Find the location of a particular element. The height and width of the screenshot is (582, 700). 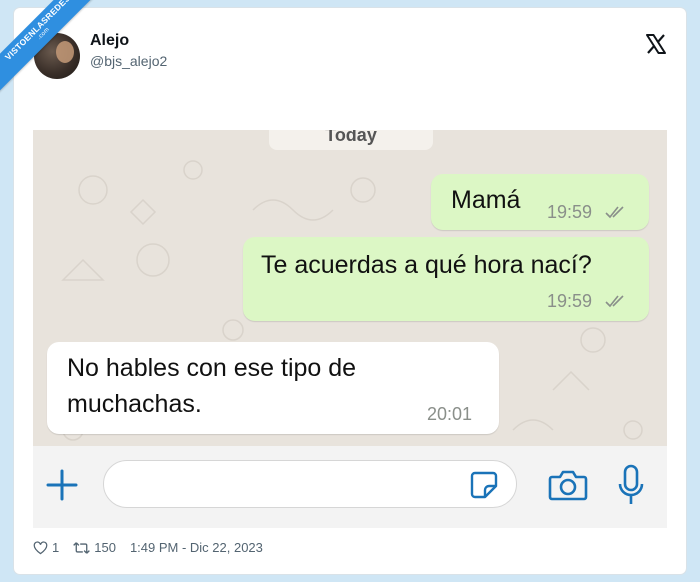

author-handle: @bjs_alejo2 is located at coordinates (128, 61).